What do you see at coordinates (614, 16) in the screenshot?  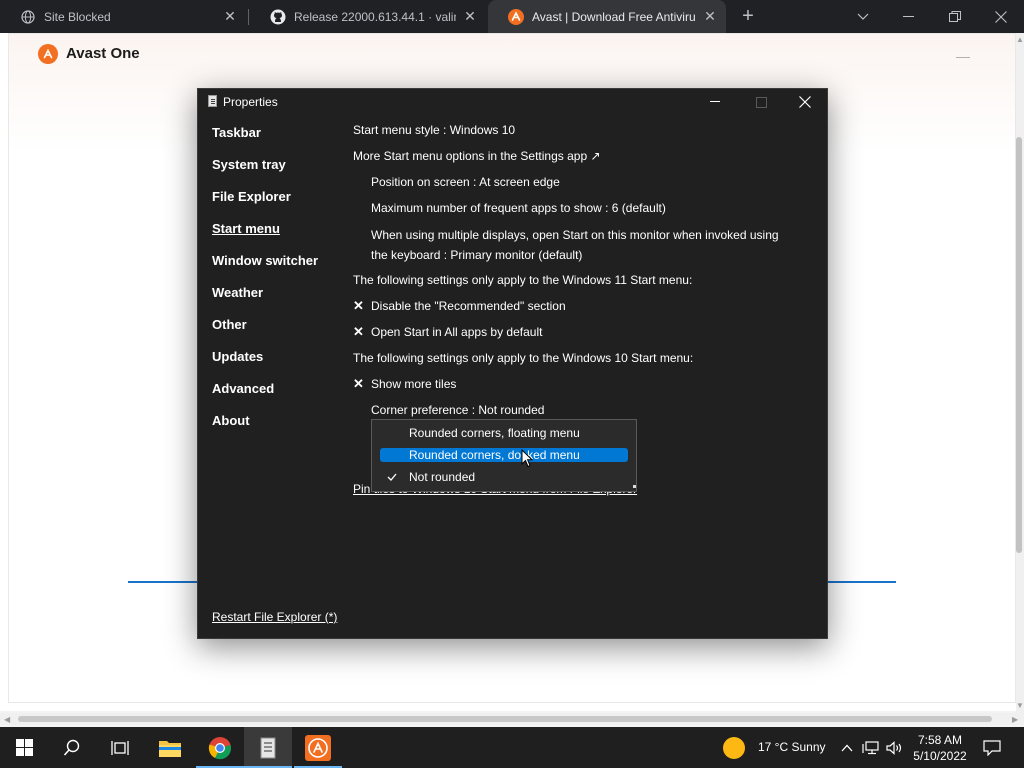 I see `tab-title: Avast | Download Free Antivirus & V` at bounding box center [614, 16].